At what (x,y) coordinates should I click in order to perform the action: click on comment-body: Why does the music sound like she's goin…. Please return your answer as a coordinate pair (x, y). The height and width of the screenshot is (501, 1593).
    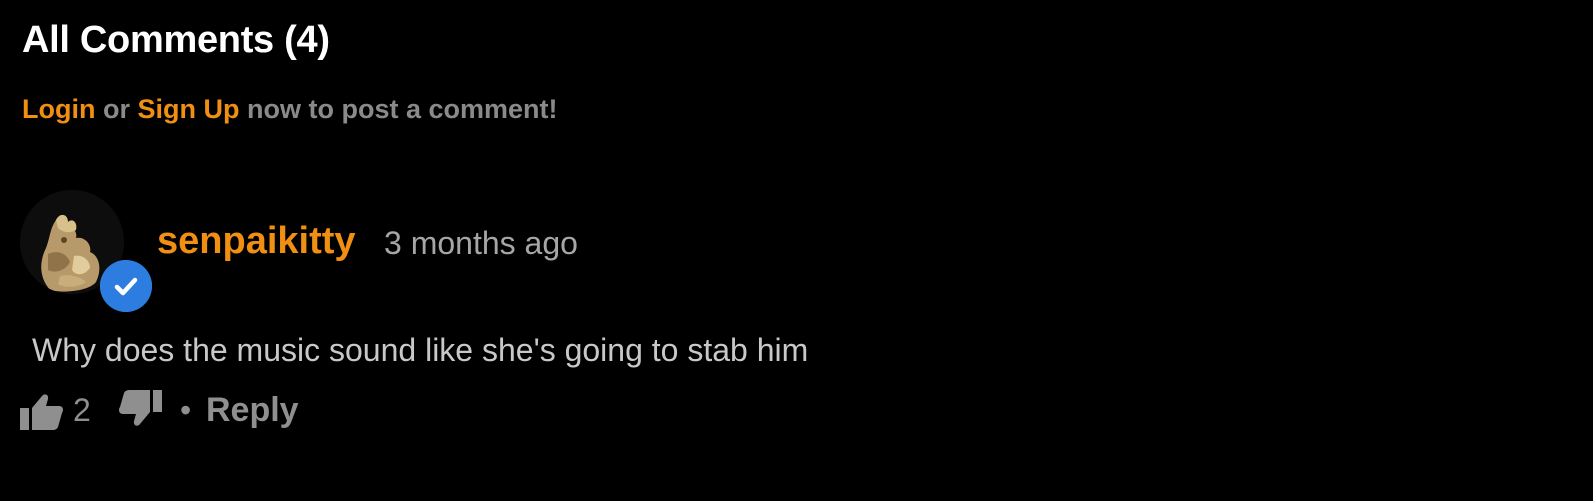
    Looking at the image, I should click on (420, 350).